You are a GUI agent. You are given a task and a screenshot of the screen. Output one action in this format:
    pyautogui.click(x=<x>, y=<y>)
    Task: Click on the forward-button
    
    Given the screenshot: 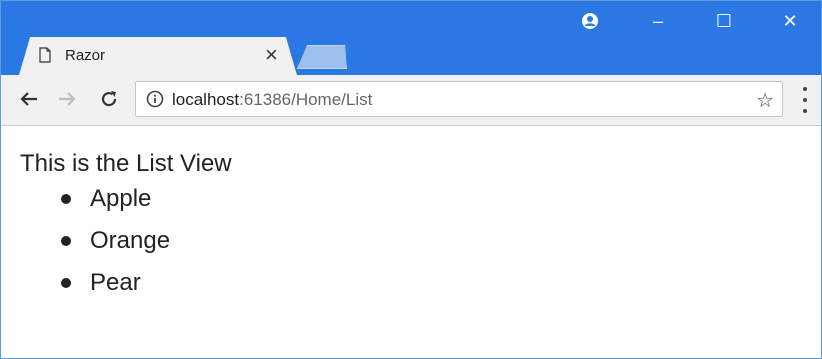 What is the action you would take?
    pyautogui.click(x=67, y=99)
    